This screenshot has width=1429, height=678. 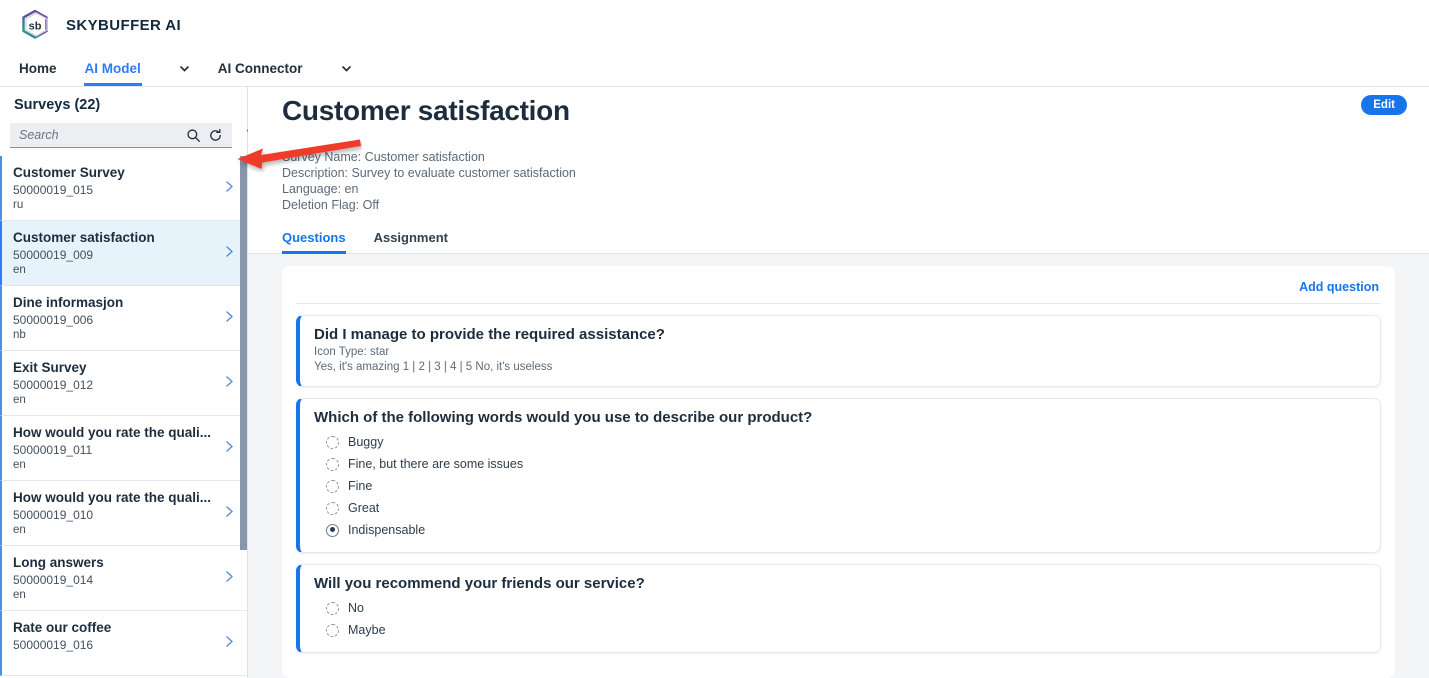 What do you see at coordinates (57, 105) in the screenshot?
I see `sidebar-title: Surveys (22)` at bounding box center [57, 105].